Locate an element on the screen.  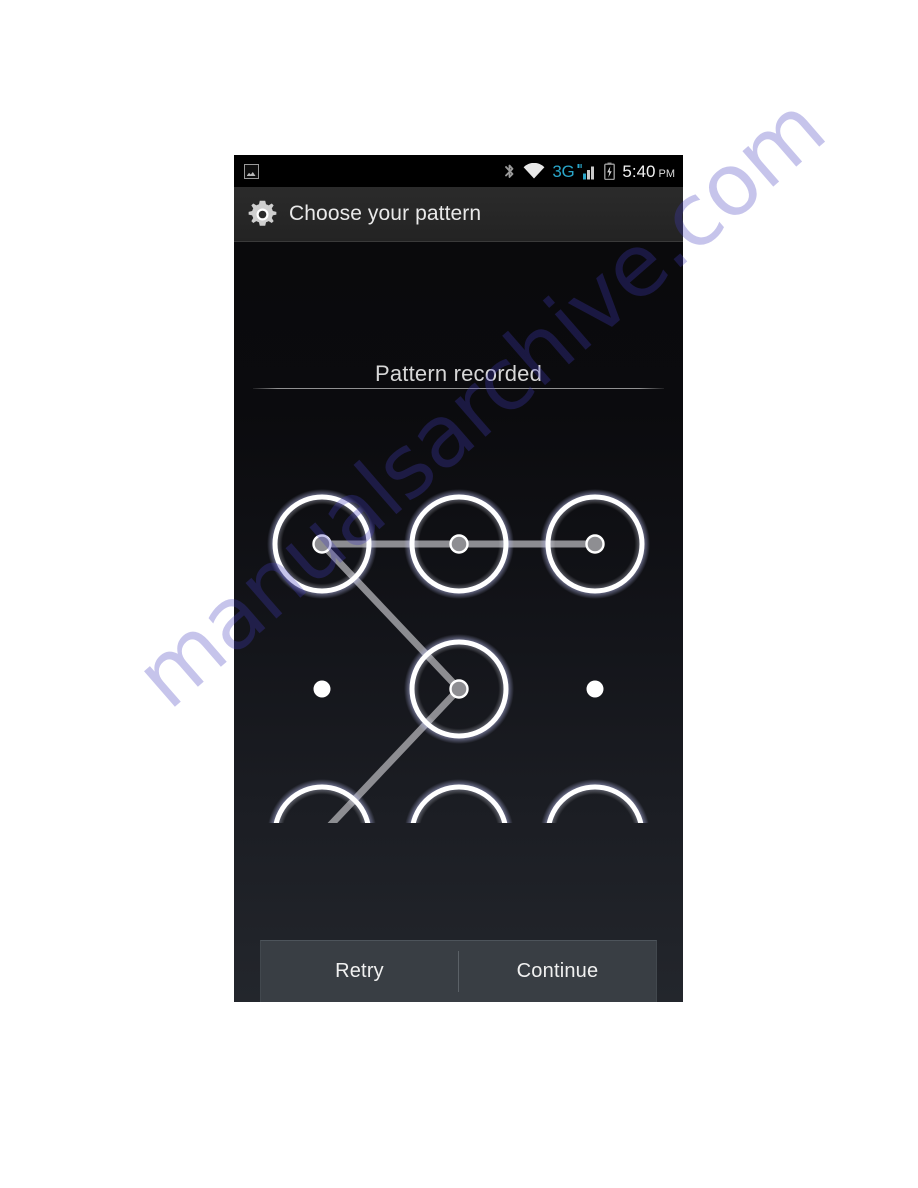
continue-button: Continue is located at coordinates (557, 971).